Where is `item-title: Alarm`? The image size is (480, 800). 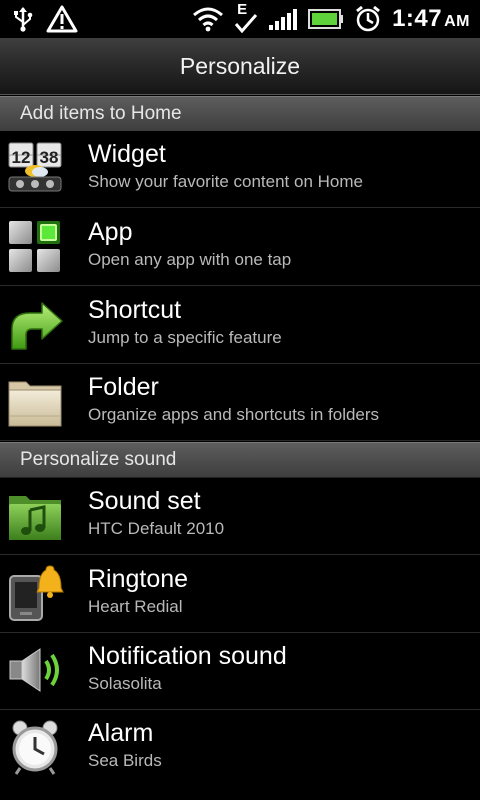 item-title: Alarm is located at coordinates (121, 733).